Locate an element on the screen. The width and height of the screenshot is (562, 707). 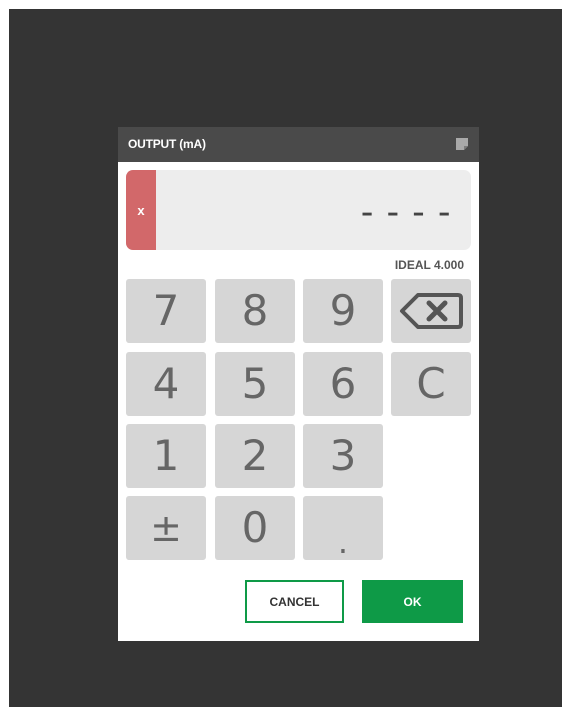
key-4-label: 4 is located at coordinates (166, 383).